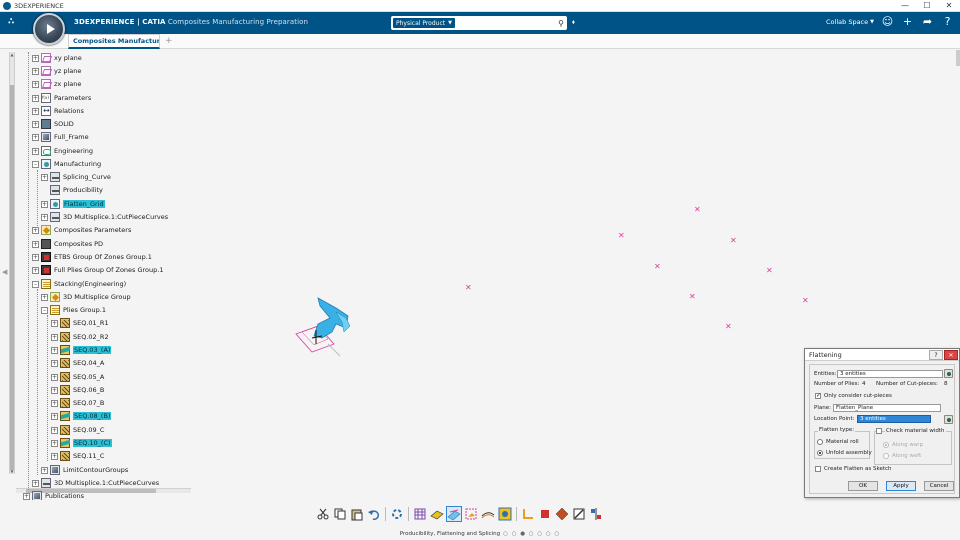  What do you see at coordinates (863, 486) in the screenshot?
I see `ok-button: OK` at bounding box center [863, 486].